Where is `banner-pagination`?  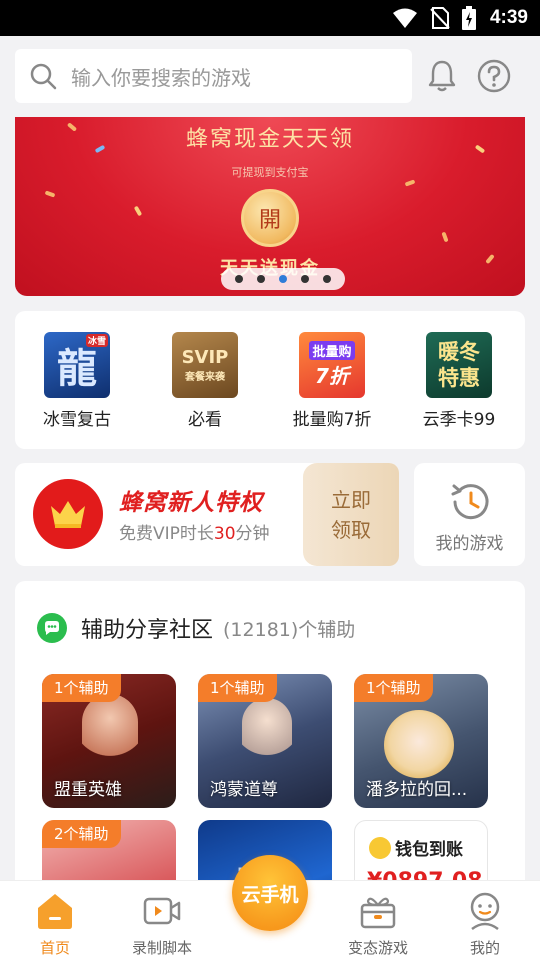 banner-pagination is located at coordinates (283, 279).